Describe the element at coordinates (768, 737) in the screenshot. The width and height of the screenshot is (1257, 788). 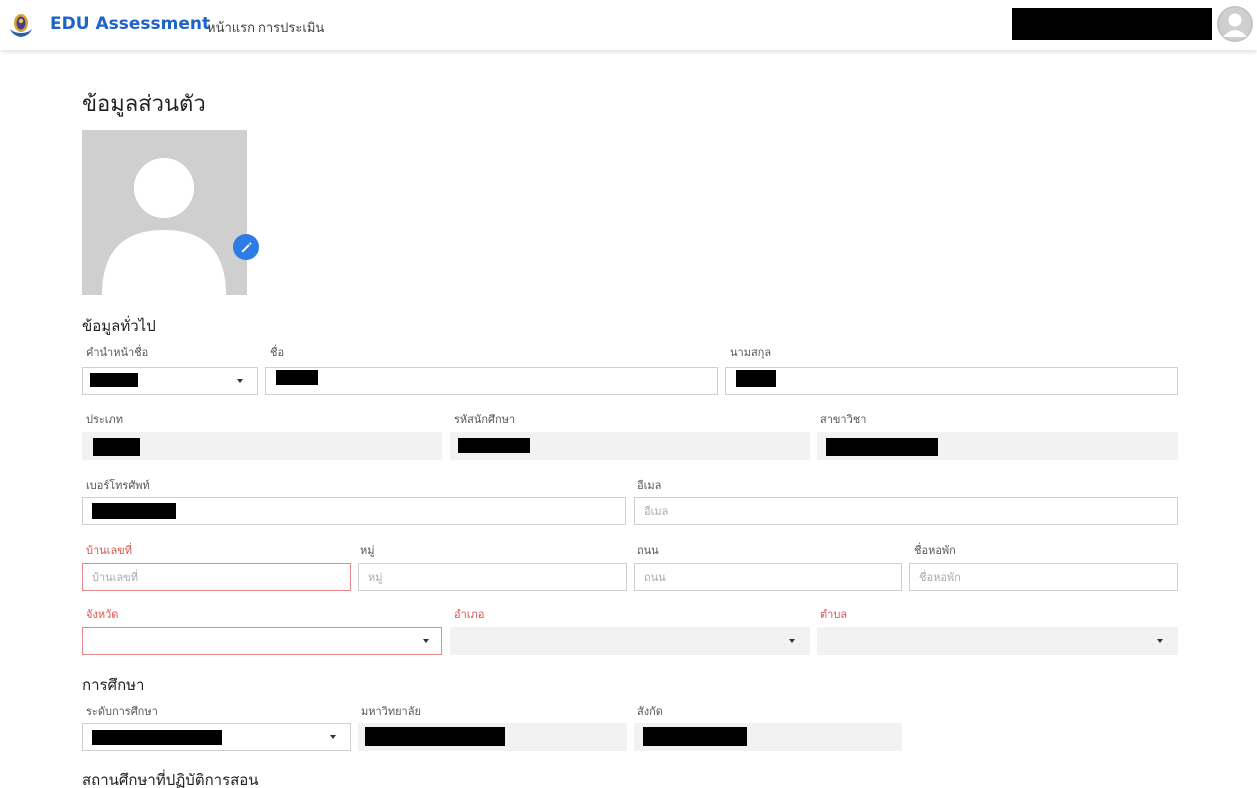
I see `affiliation-readonly` at that location.